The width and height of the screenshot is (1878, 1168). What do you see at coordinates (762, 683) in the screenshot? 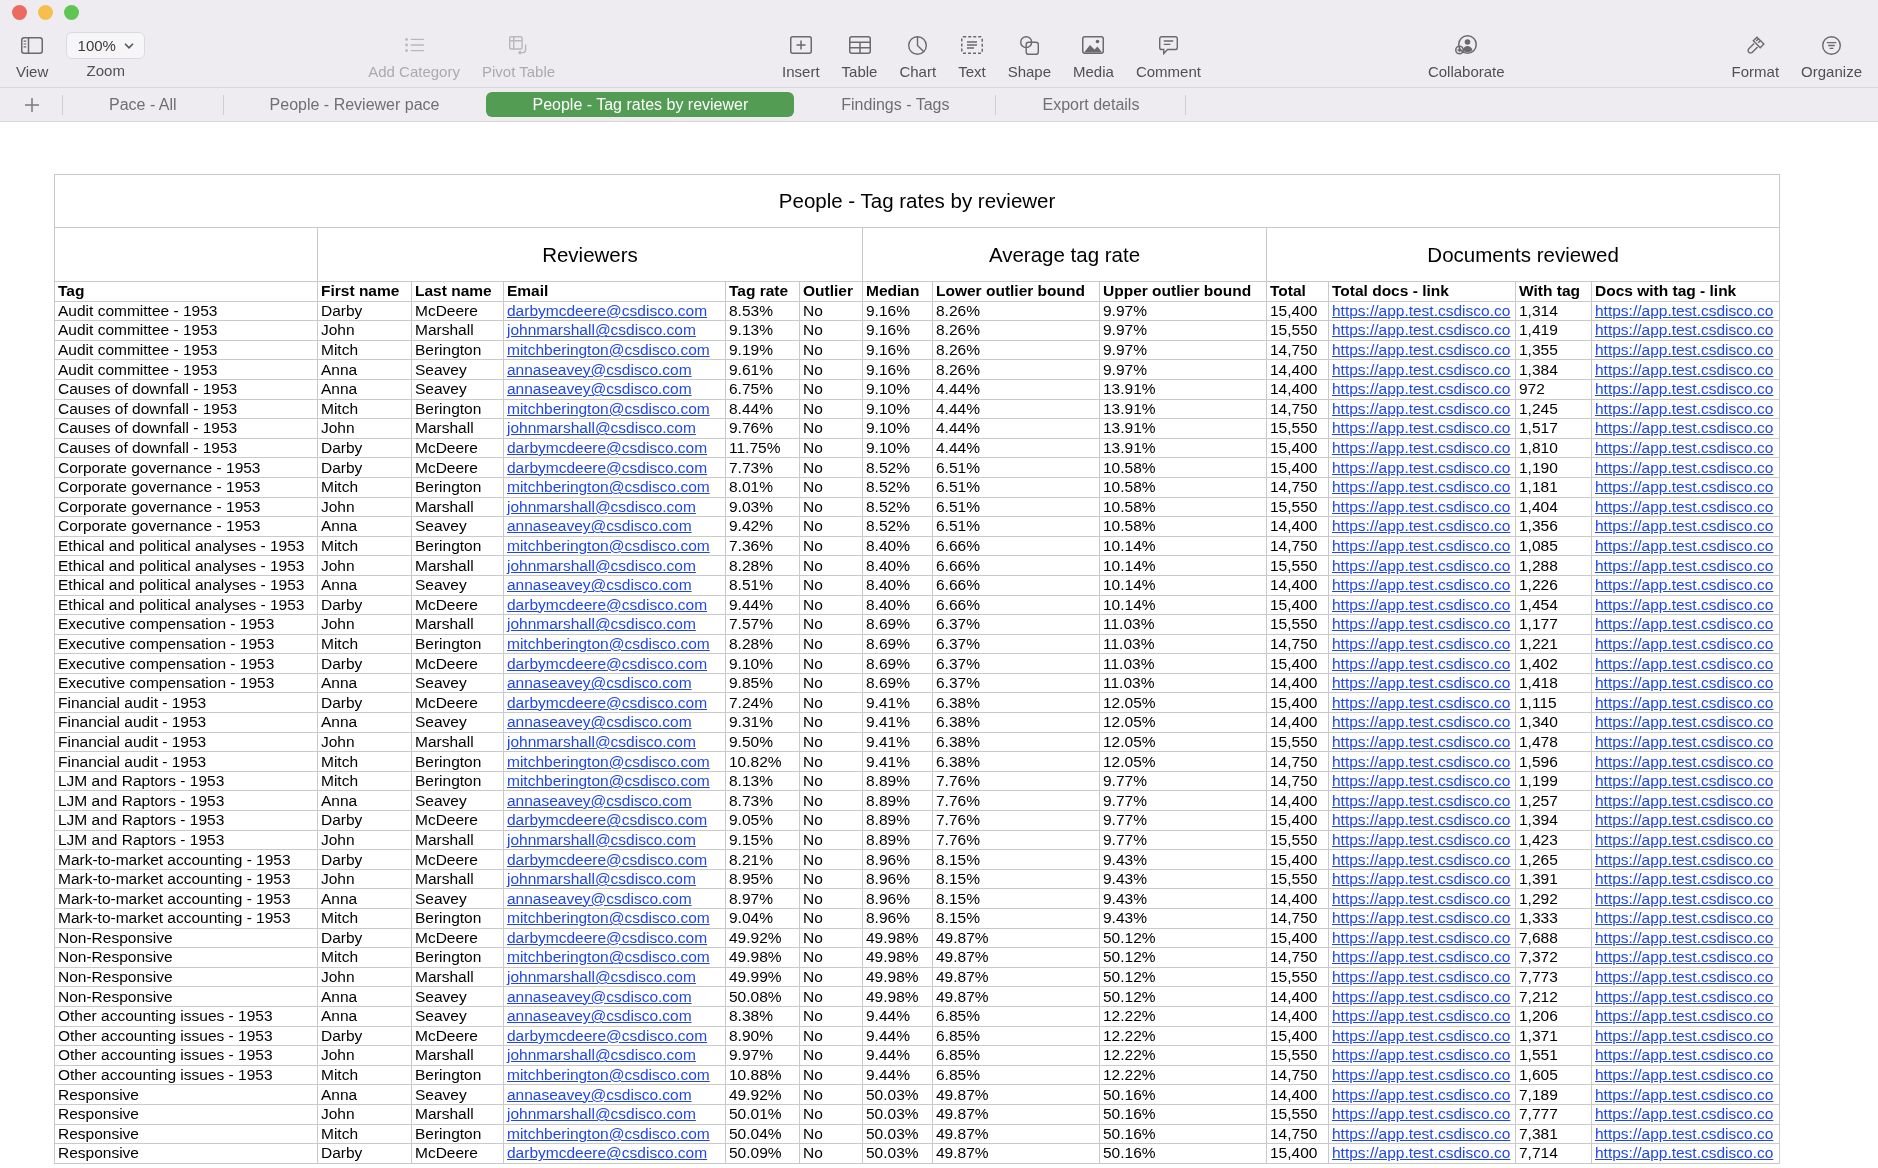
I see `table-cell: 9.85%` at bounding box center [762, 683].